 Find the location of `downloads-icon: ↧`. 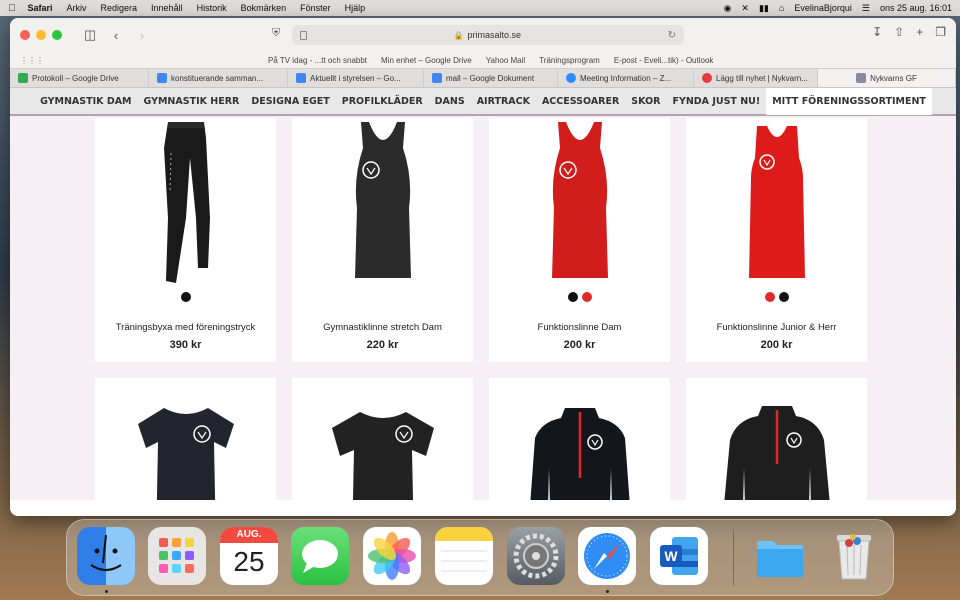

downloads-icon: ↧ is located at coordinates (877, 32).